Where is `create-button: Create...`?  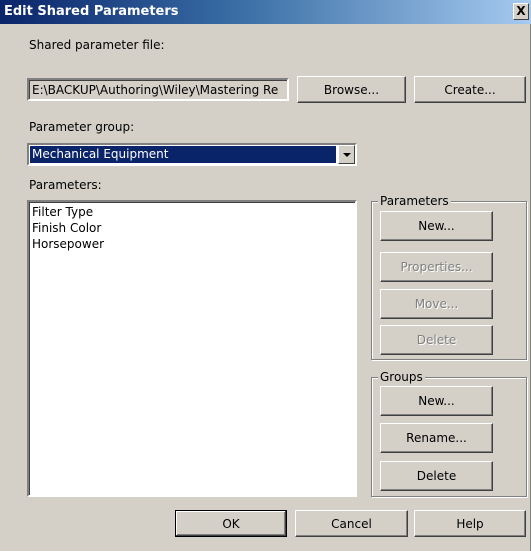
create-button: Create... is located at coordinates (470, 89).